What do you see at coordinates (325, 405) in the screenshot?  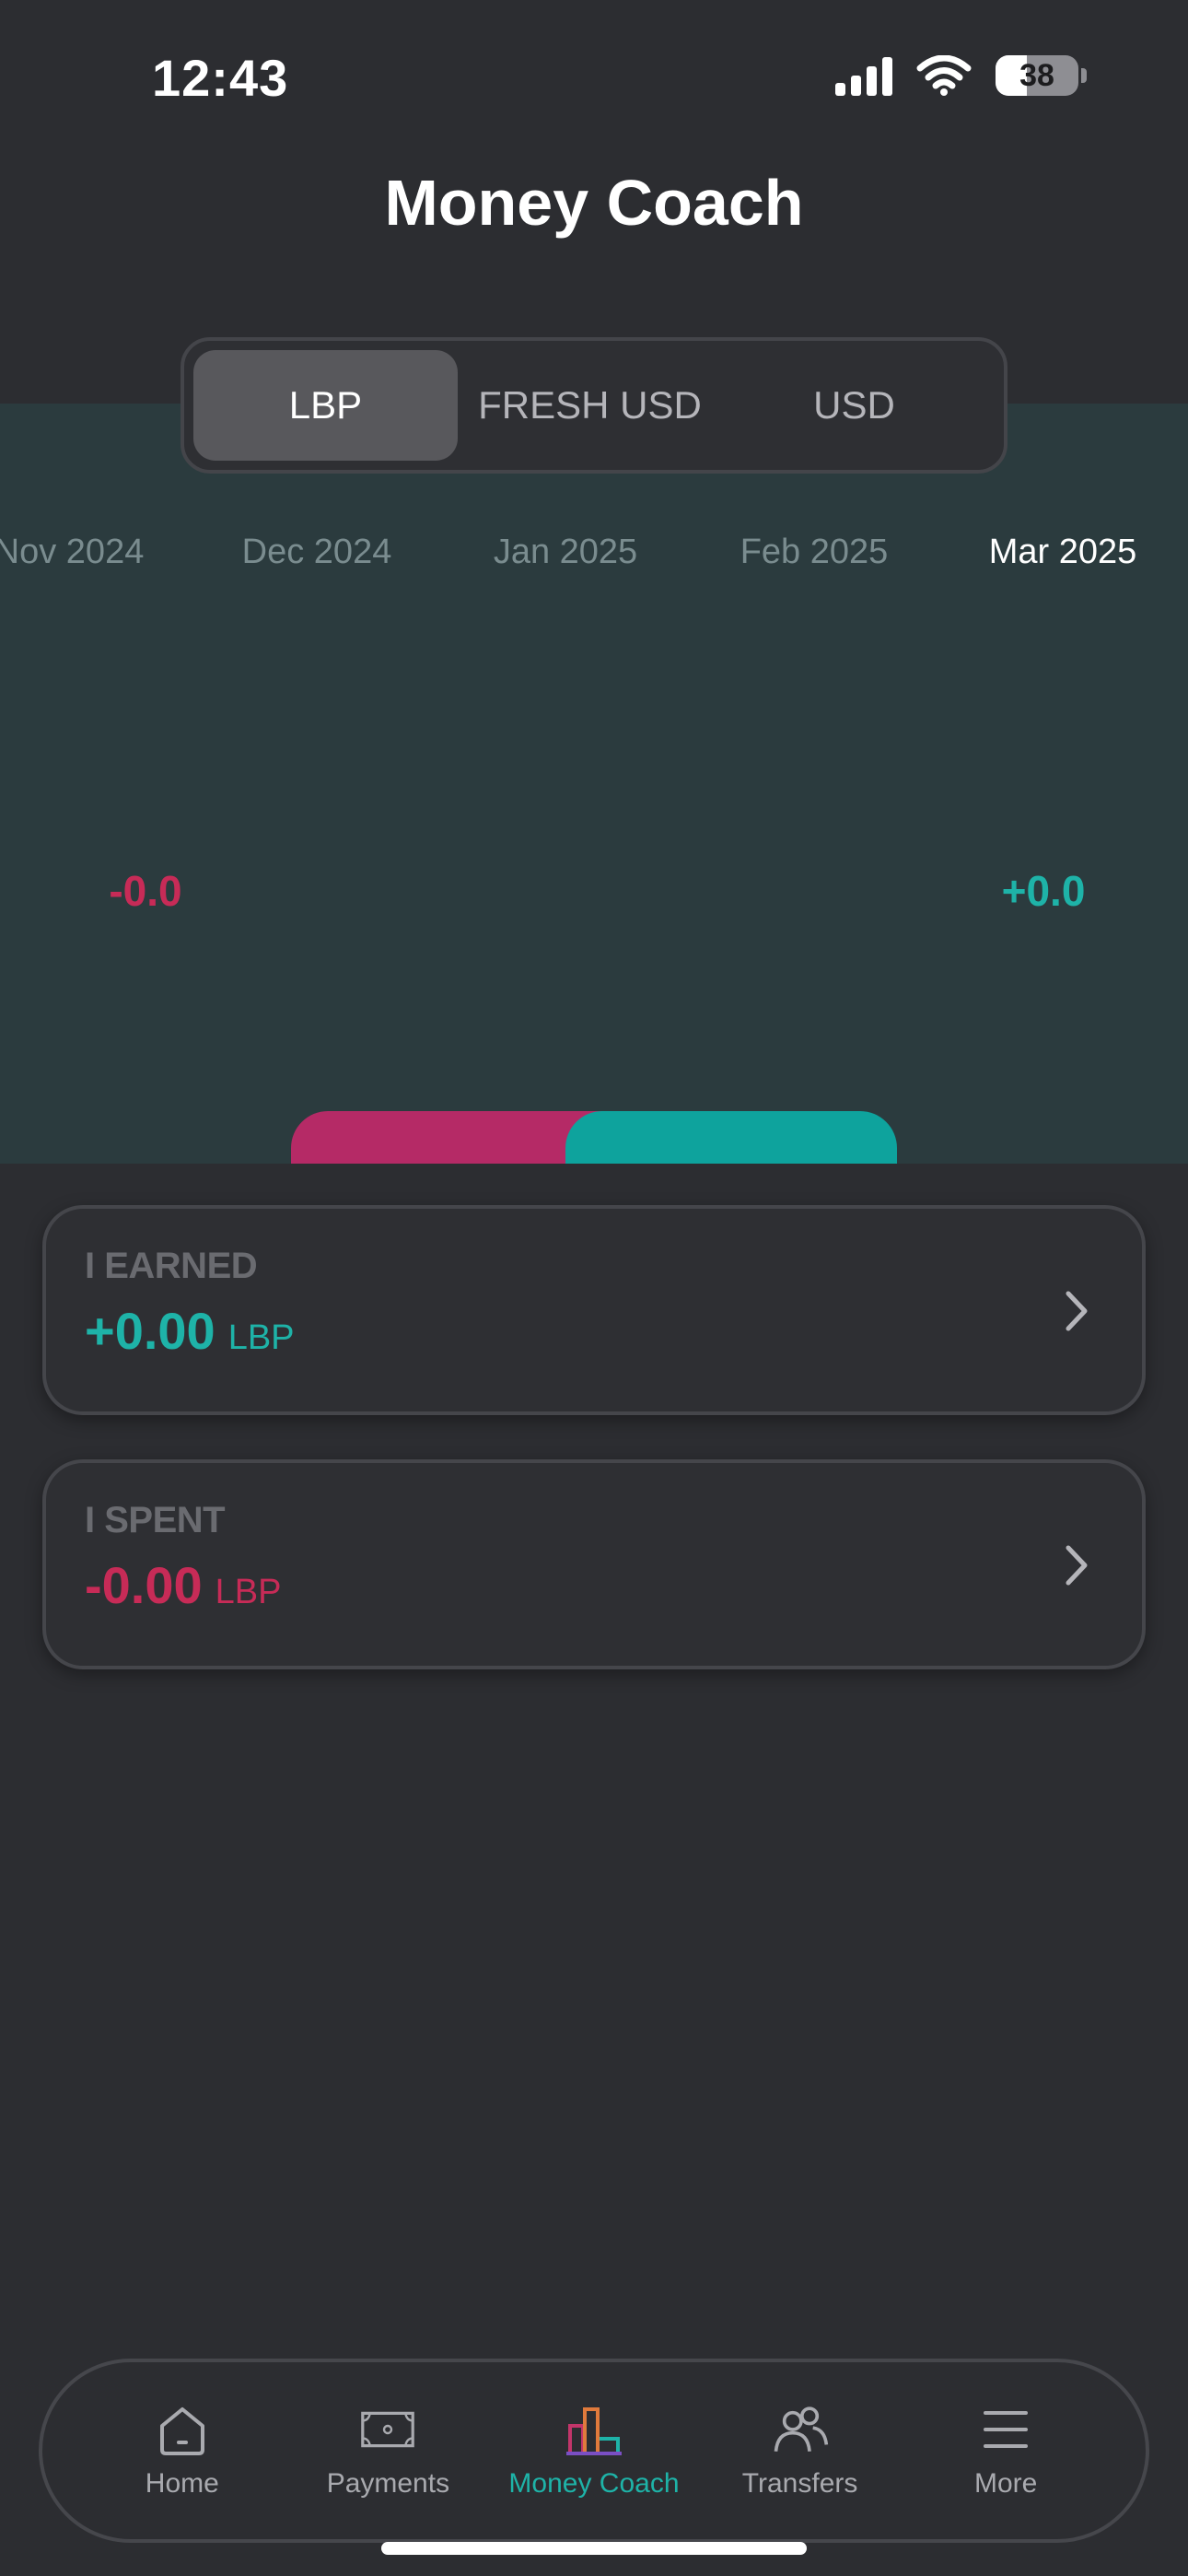 I see `segment-lbp: LBP` at bounding box center [325, 405].